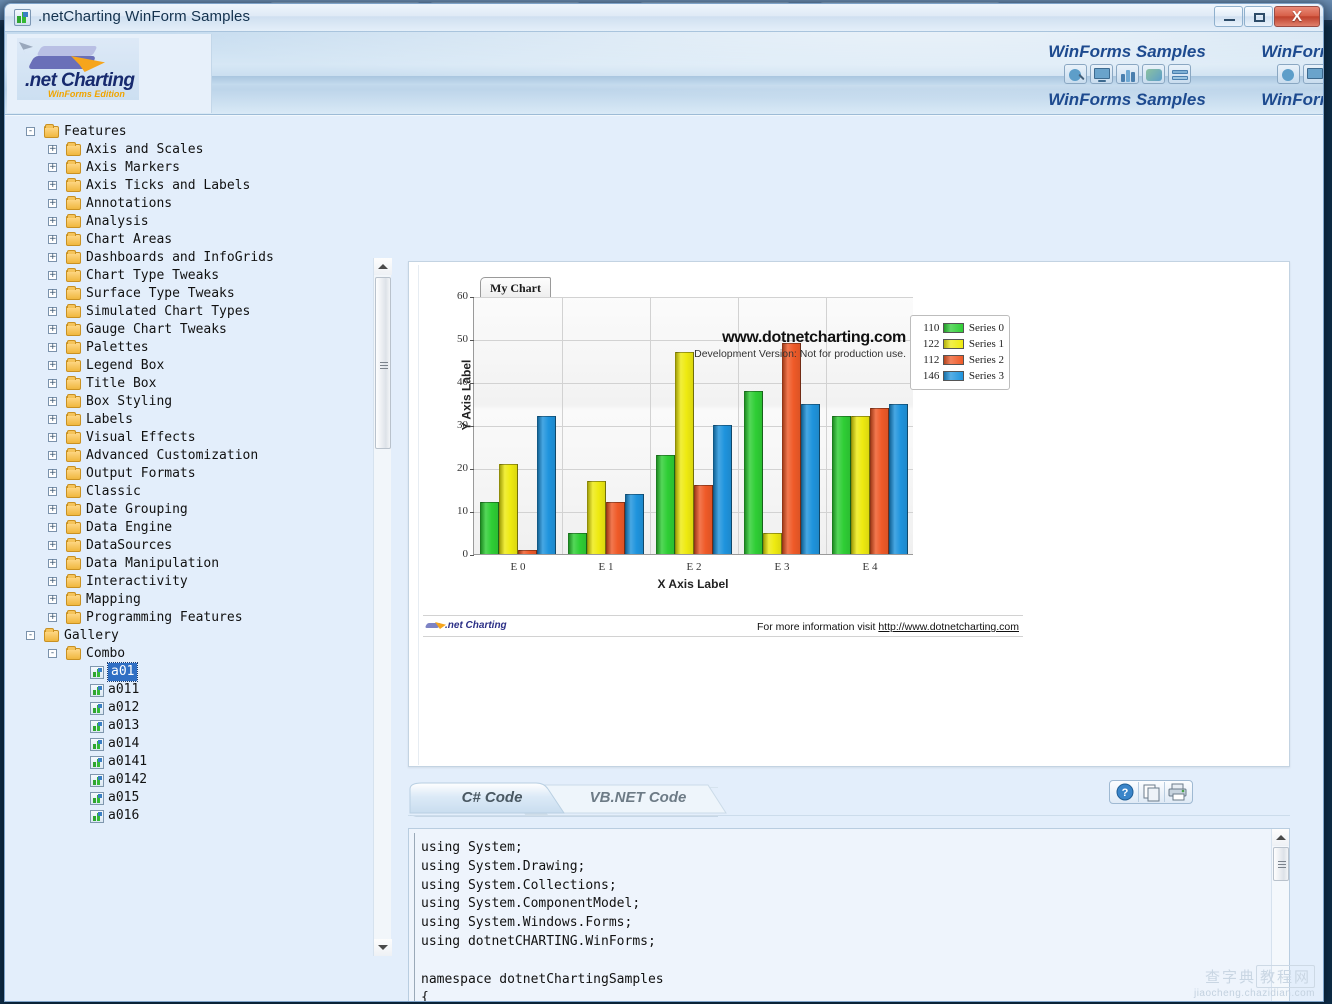 This screenshot has width=1332, height=1004. I want to click on tree-item: - Combo, so click(201, 654).